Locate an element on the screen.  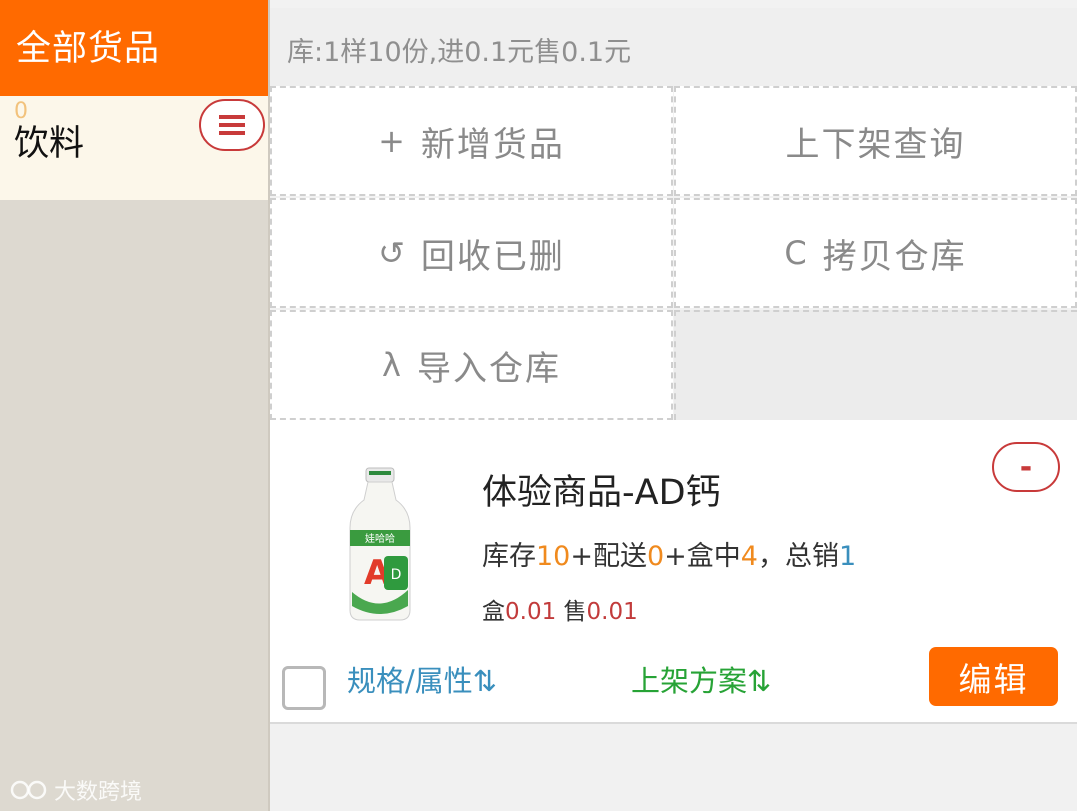
all-goods-header: 全部货品 is located at coordinates (134, 48).